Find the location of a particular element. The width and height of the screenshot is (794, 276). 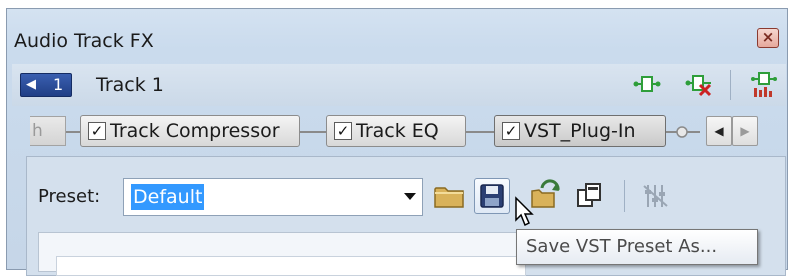

speaker-icon: ◀ is located at coordinates (31, 84).